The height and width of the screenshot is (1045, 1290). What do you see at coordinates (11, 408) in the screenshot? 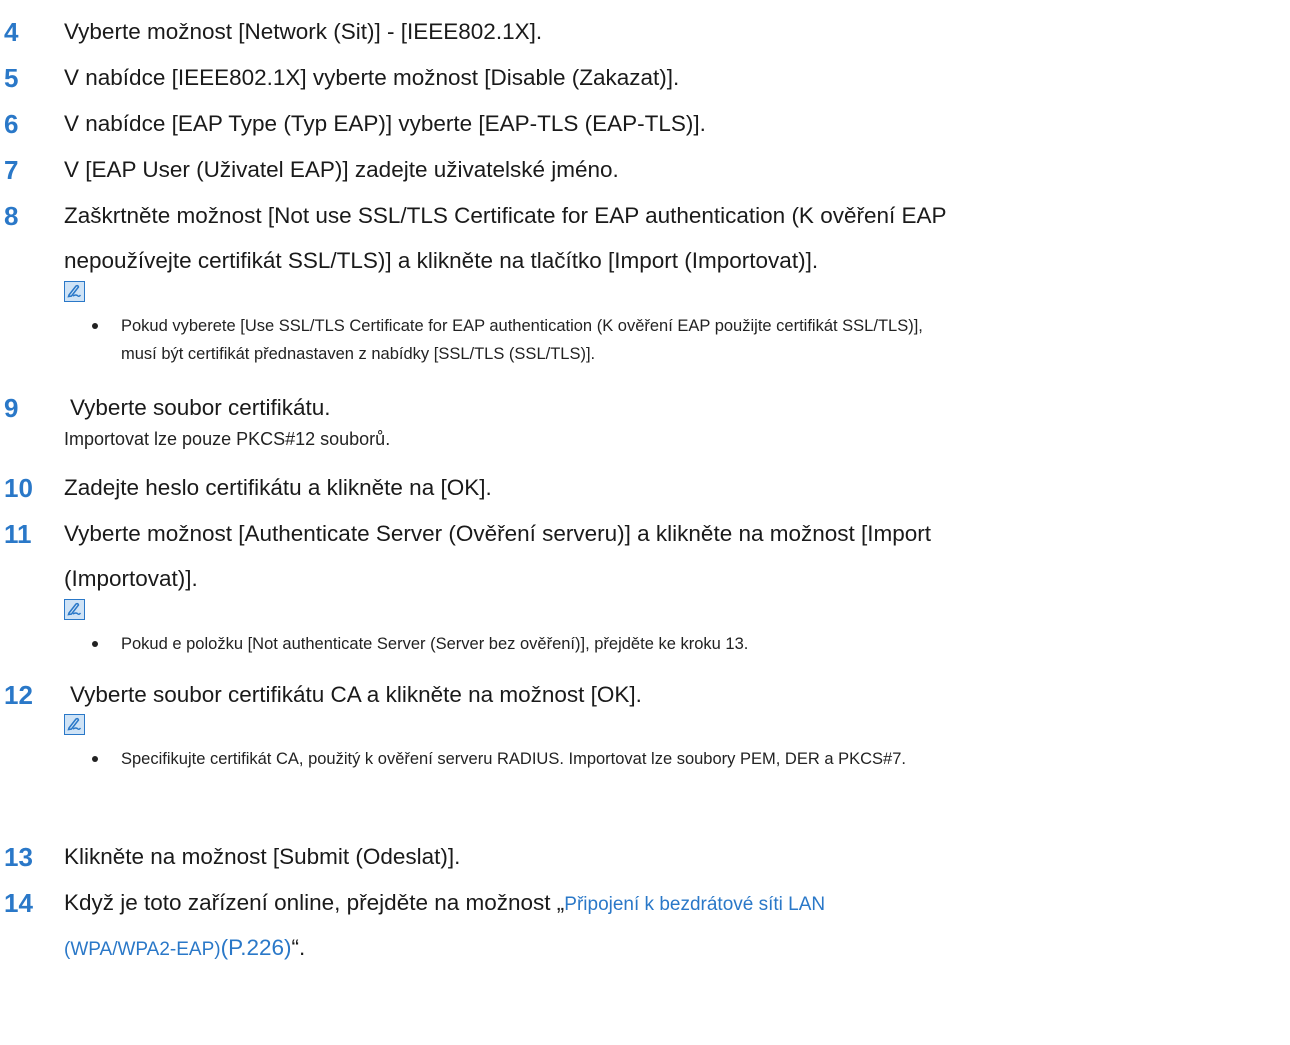
I see `step-number: 9` at bounding box center [11, 408].